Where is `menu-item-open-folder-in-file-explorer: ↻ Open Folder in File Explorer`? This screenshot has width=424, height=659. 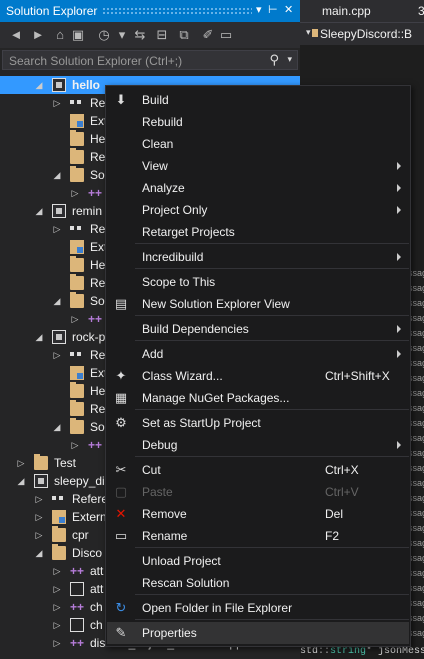
menu-item-open-folder-in-file-explorer: ↻ Open Folder in File Explorer is located at coordinates (258, 608).